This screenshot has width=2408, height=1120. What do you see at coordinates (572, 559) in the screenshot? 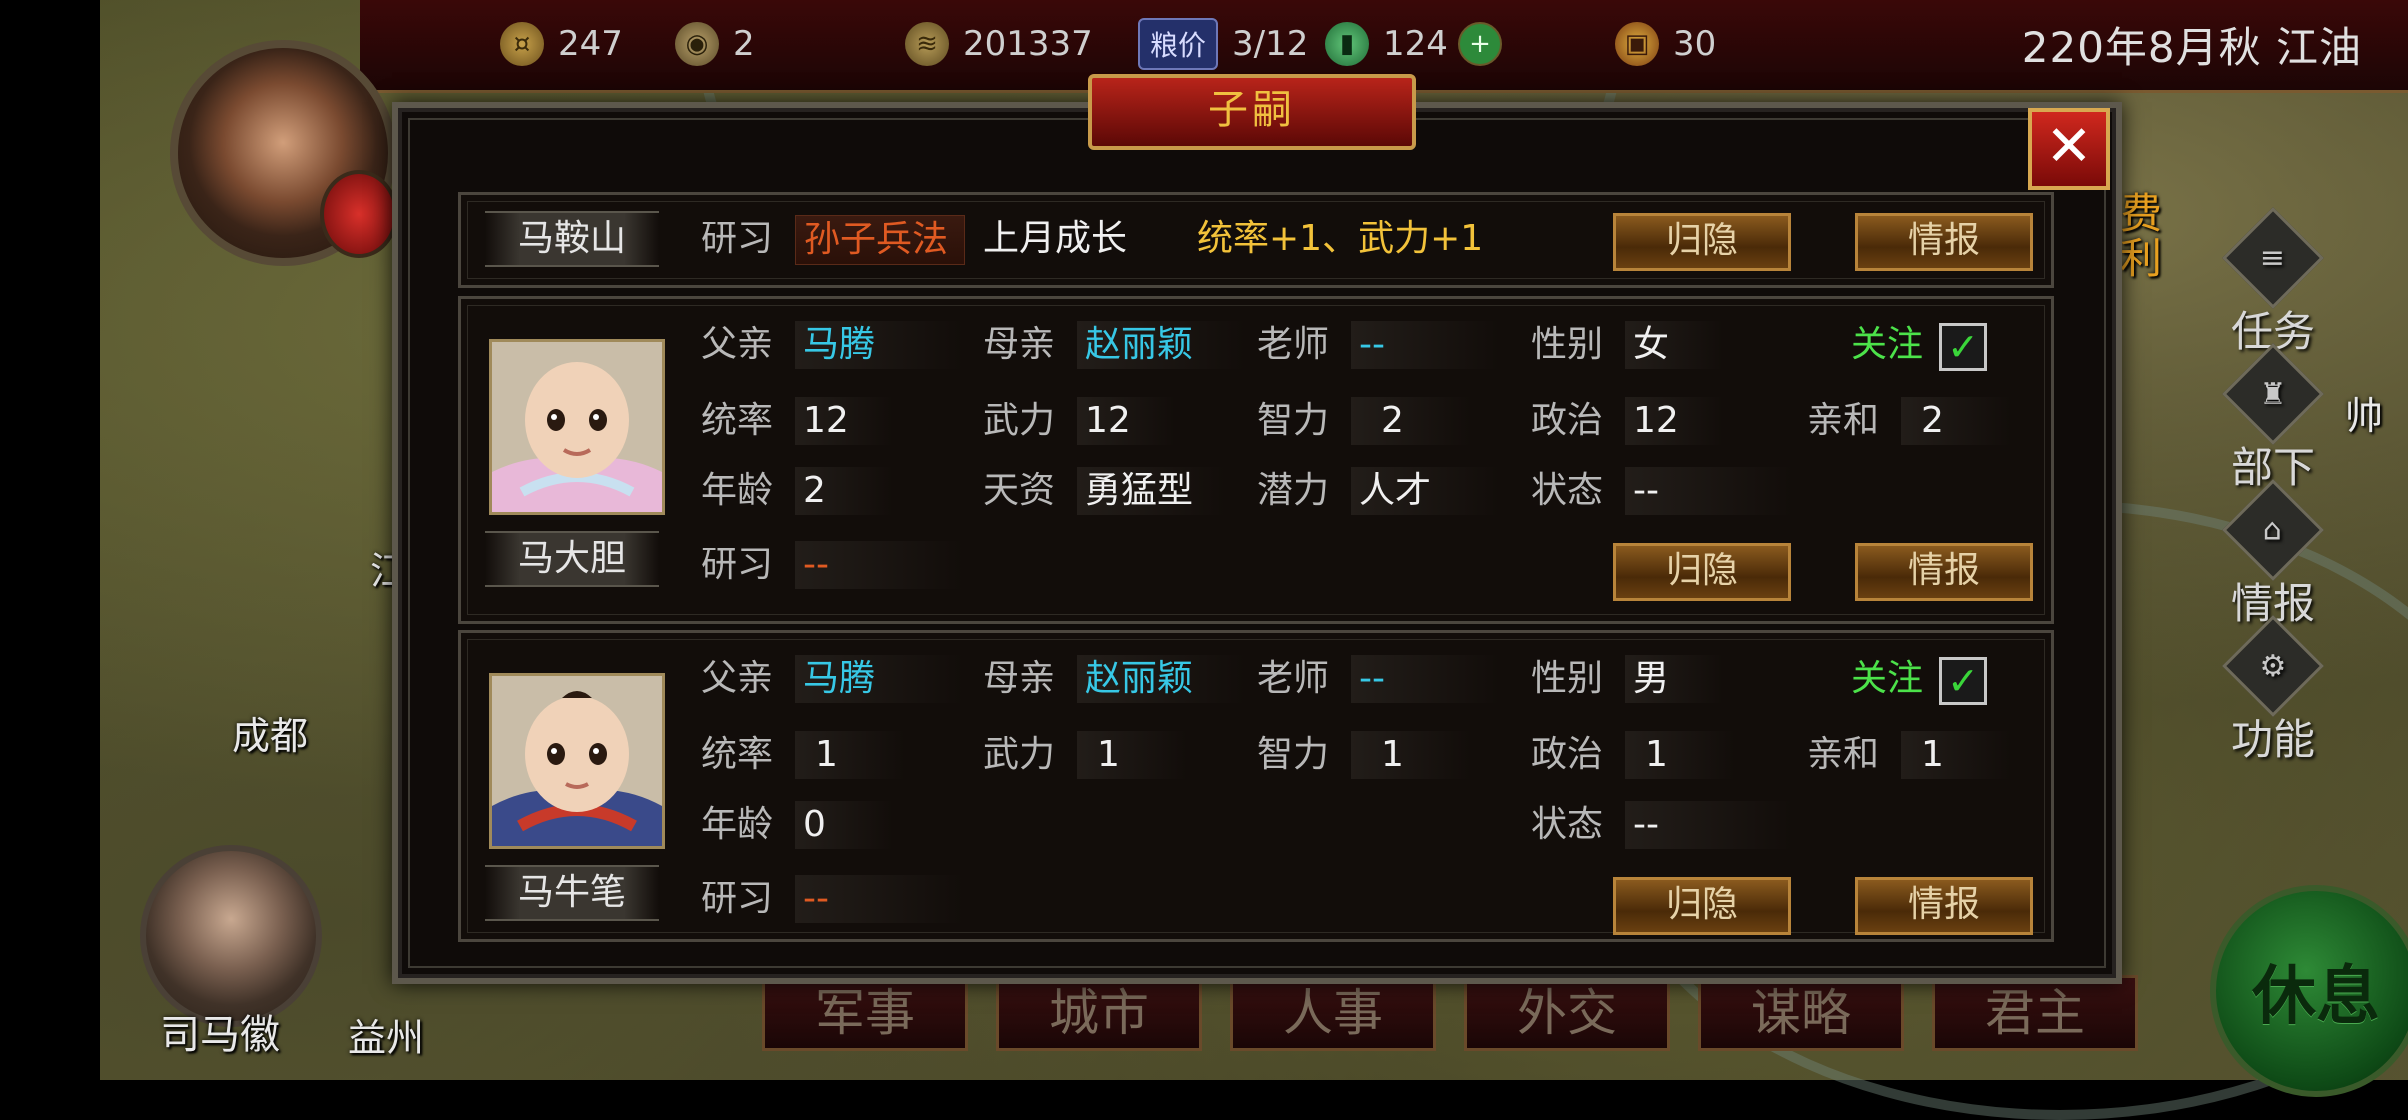
I see `child-name: 马大胆` at bounding box center [572, 559].